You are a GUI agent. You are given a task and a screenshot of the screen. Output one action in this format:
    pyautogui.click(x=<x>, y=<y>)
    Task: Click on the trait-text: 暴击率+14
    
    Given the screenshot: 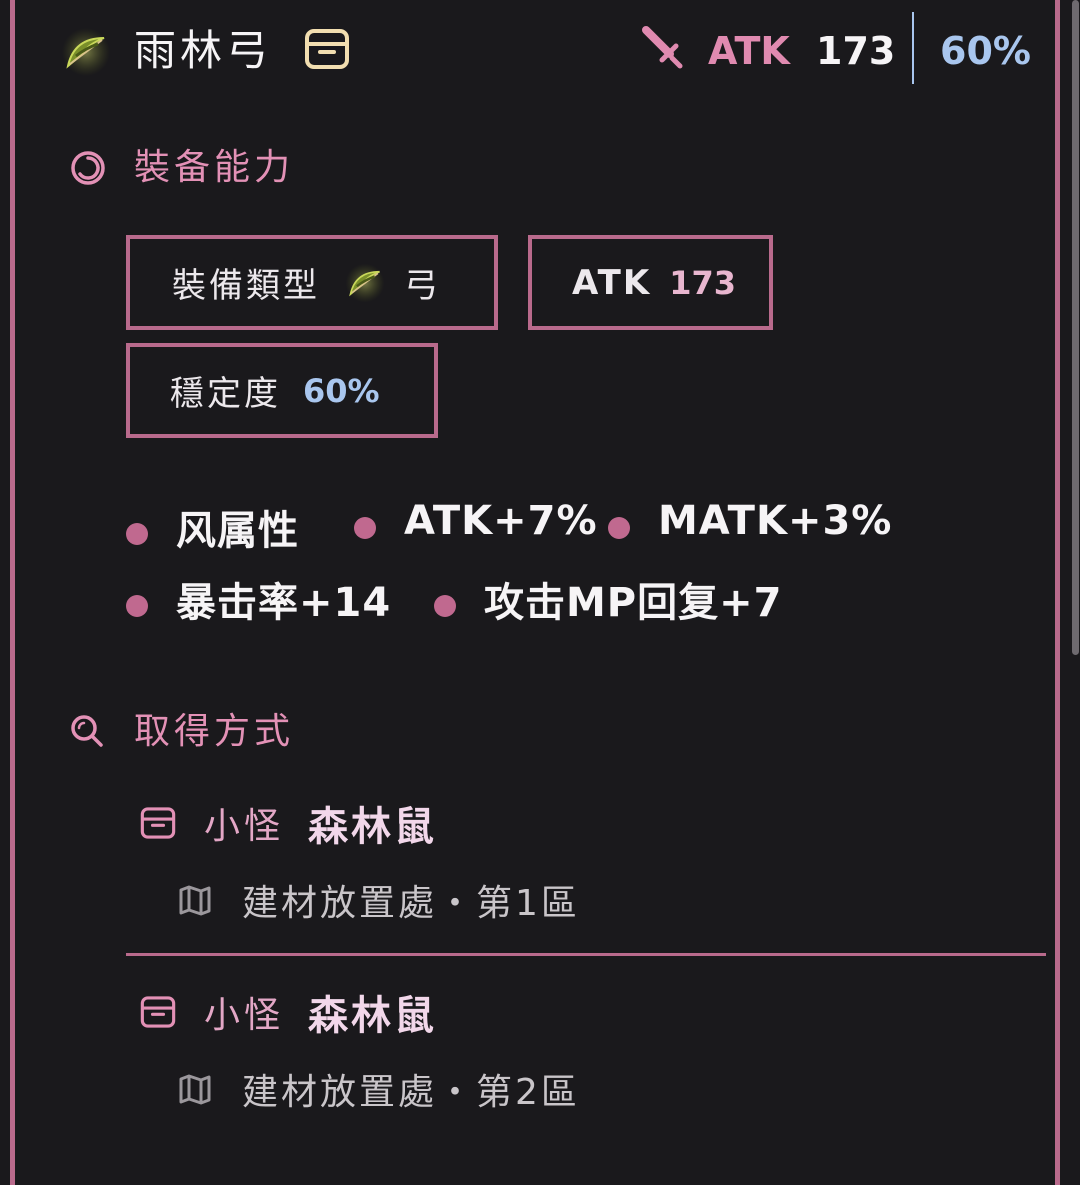 What is the action you would take?
    pyautogui.click(x=284, y=603)
    